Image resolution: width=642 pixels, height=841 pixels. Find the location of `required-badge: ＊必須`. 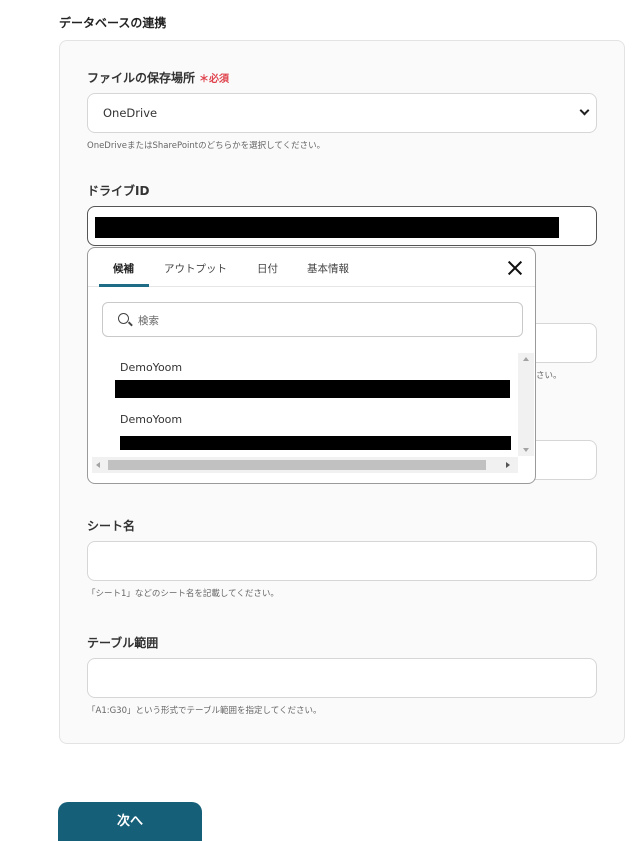

required-badge: ＊必須 is located at coordinates (214, 79).